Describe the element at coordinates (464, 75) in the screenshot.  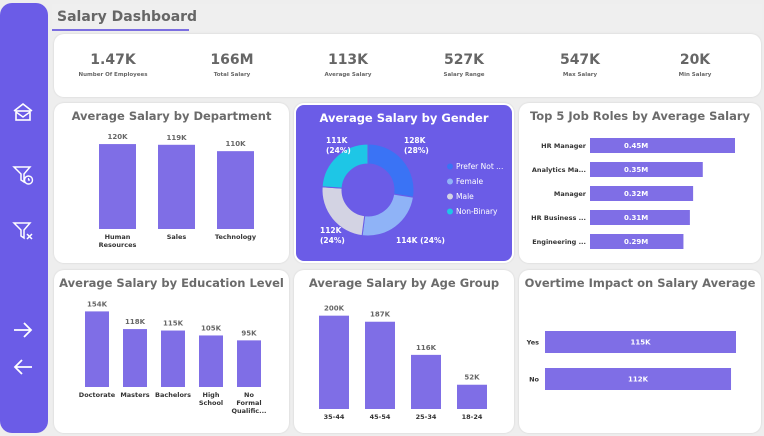
I see `kpi-label: Salary Range` at that location.